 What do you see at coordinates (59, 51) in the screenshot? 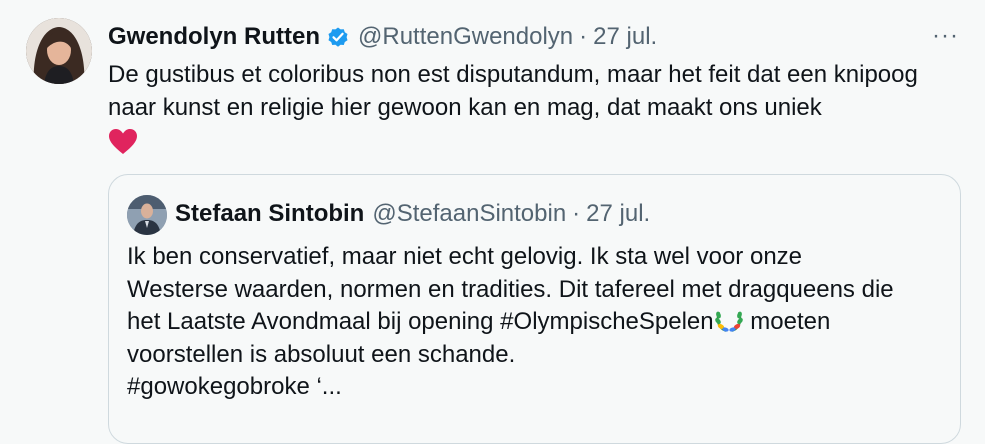
I see `avatar` at bounding box center [59, 51].